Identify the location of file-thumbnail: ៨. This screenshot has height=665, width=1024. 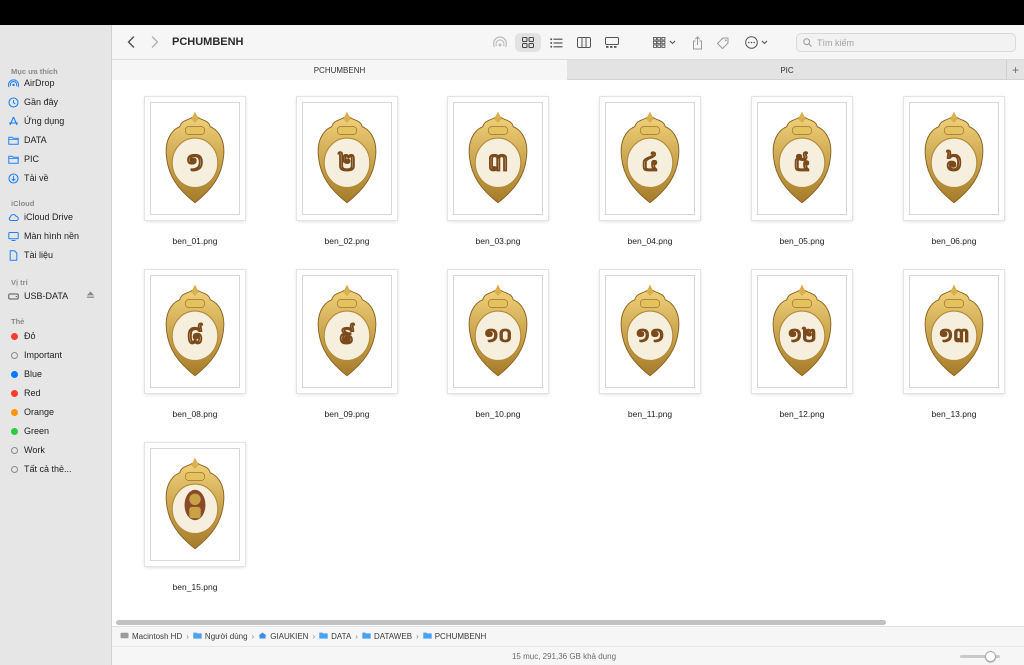
(195, 331).